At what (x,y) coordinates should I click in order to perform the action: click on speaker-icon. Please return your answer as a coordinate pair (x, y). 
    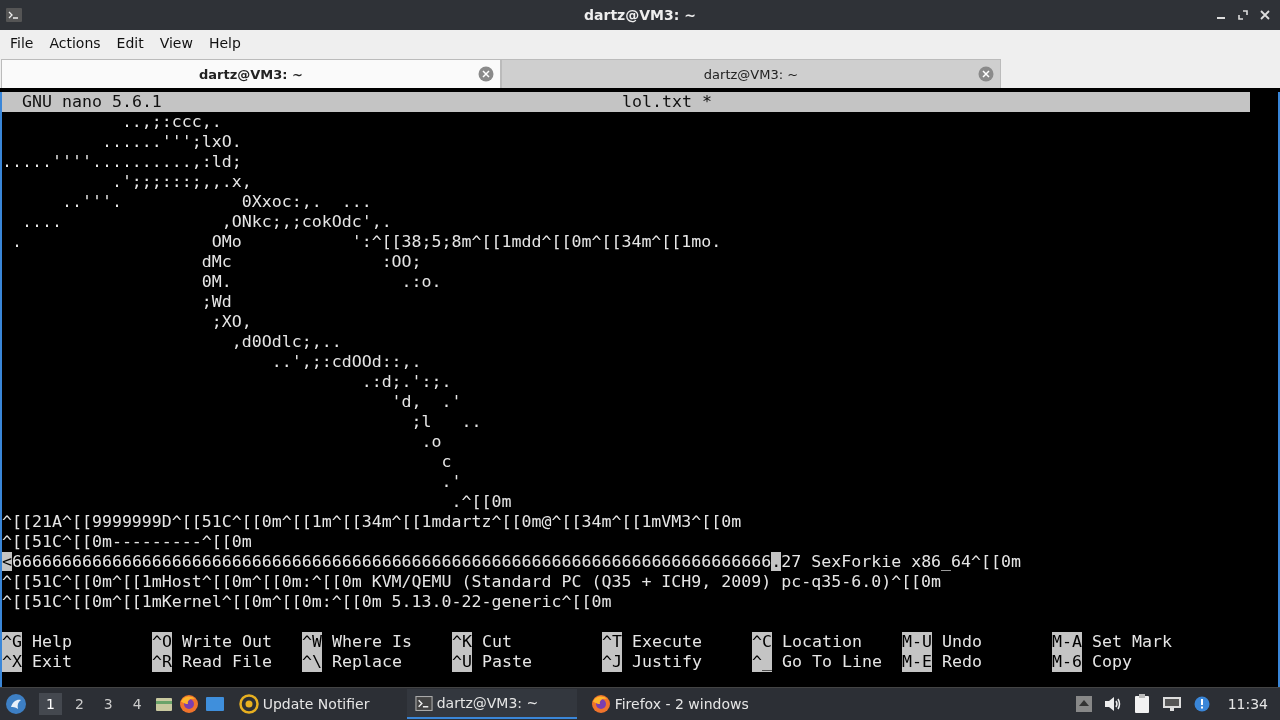
    Looking at the image, I should click on (1112, 704).